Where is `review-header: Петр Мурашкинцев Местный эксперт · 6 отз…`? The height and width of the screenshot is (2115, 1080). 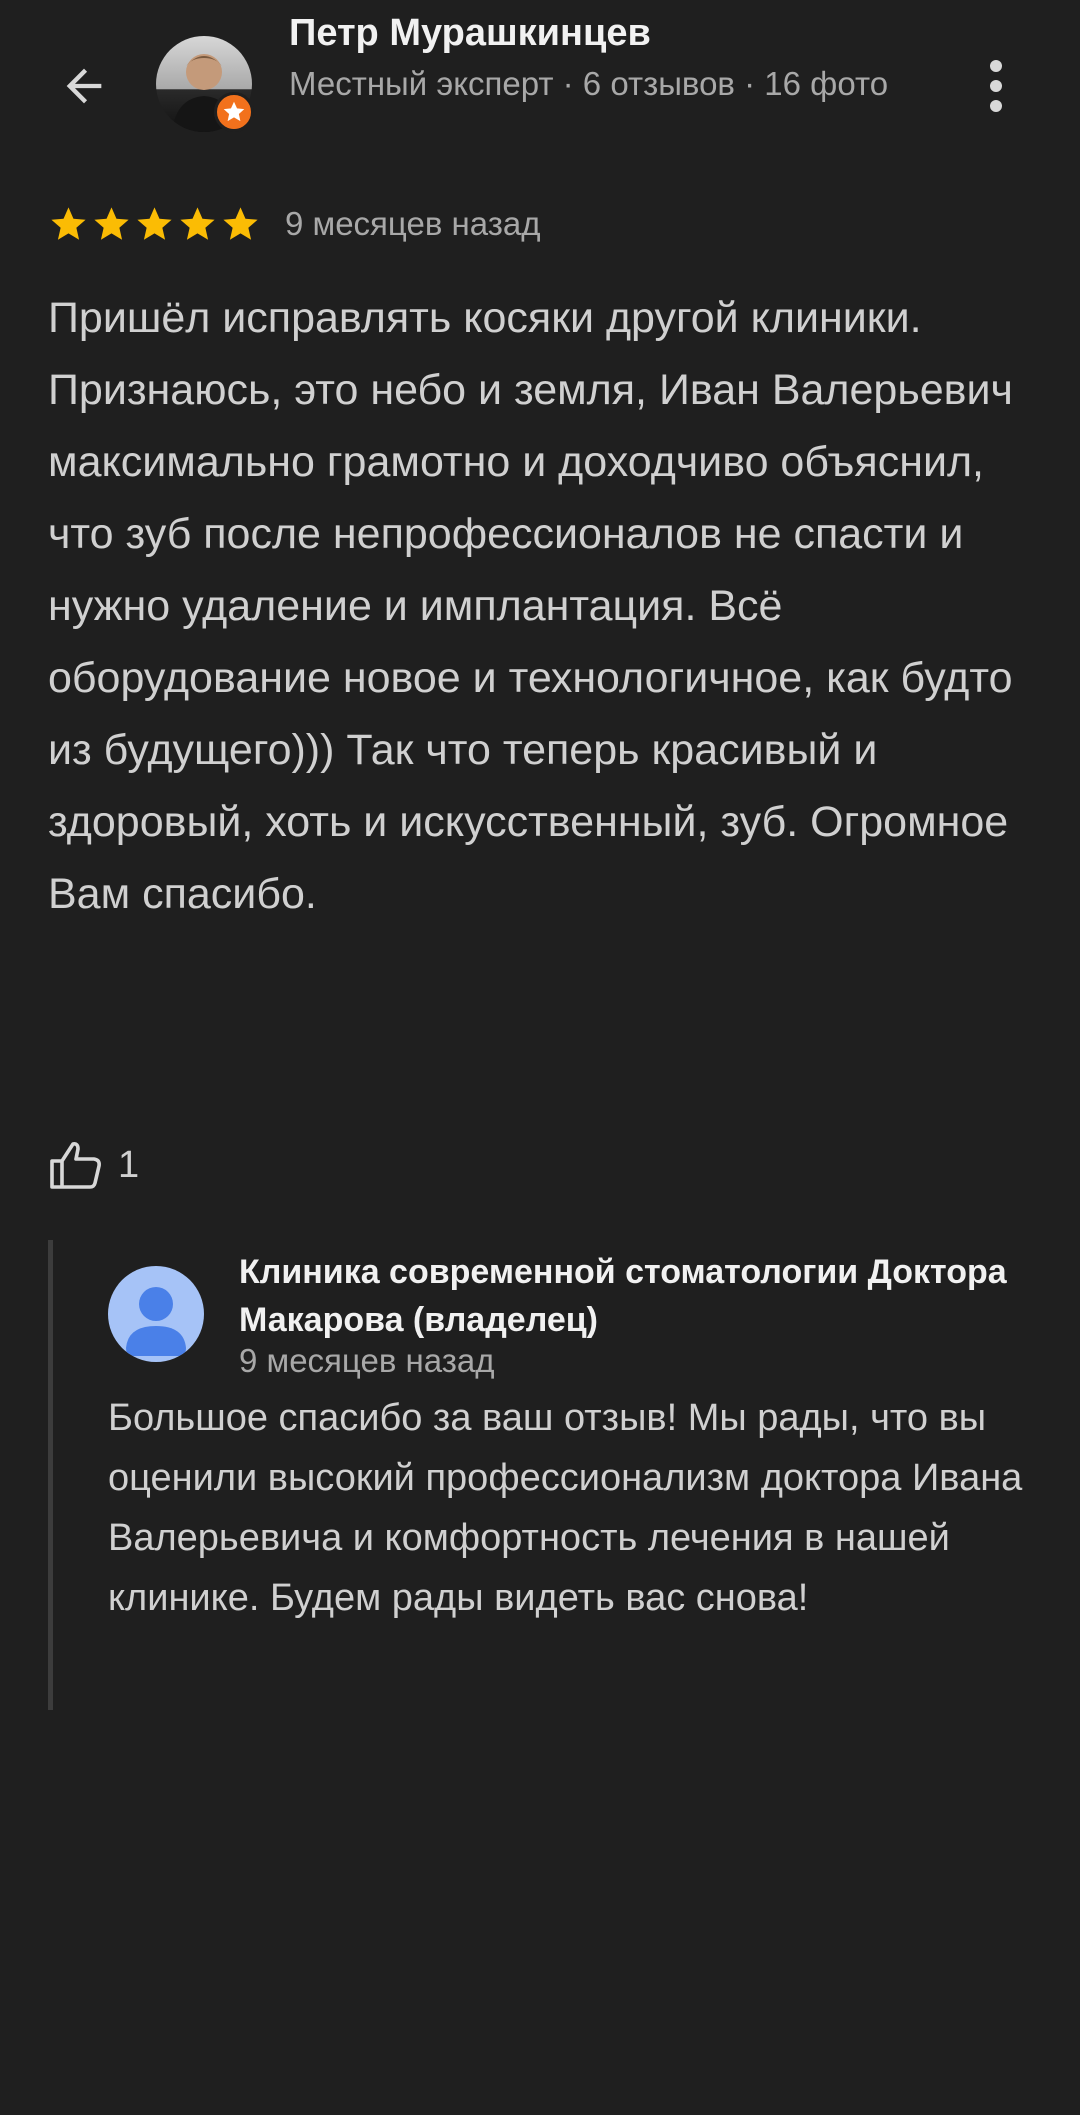 review-header: Петр Мурашкинцев Местный эксперт · 6 отз… is located at coordinates (540, 85).